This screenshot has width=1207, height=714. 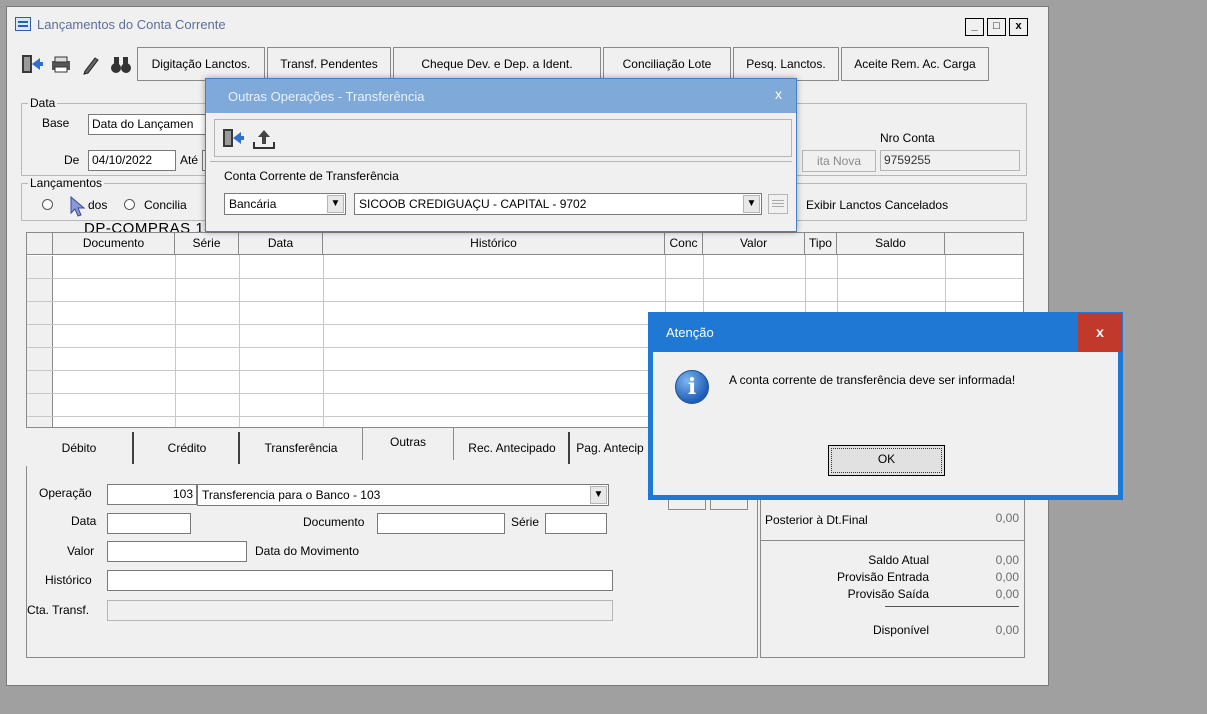 What do you see at coordinates (473, 204) in the screenshot?
I see `account-select-value: SICOOB CREDIGUAÇU - CAPITAL - 9702` at bounding box center [473, 204].